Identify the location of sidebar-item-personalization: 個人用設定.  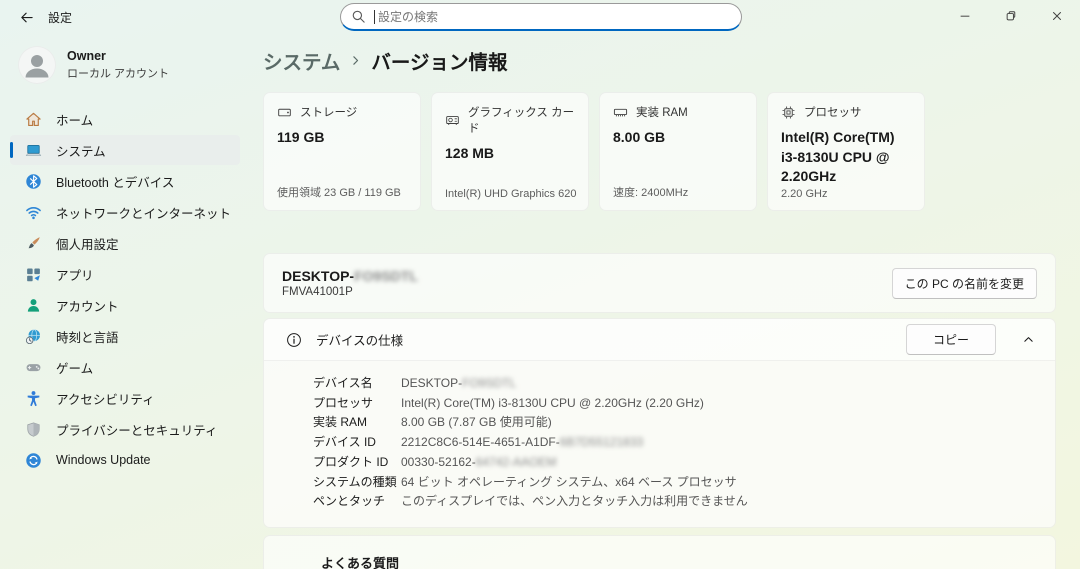
(125, 243).